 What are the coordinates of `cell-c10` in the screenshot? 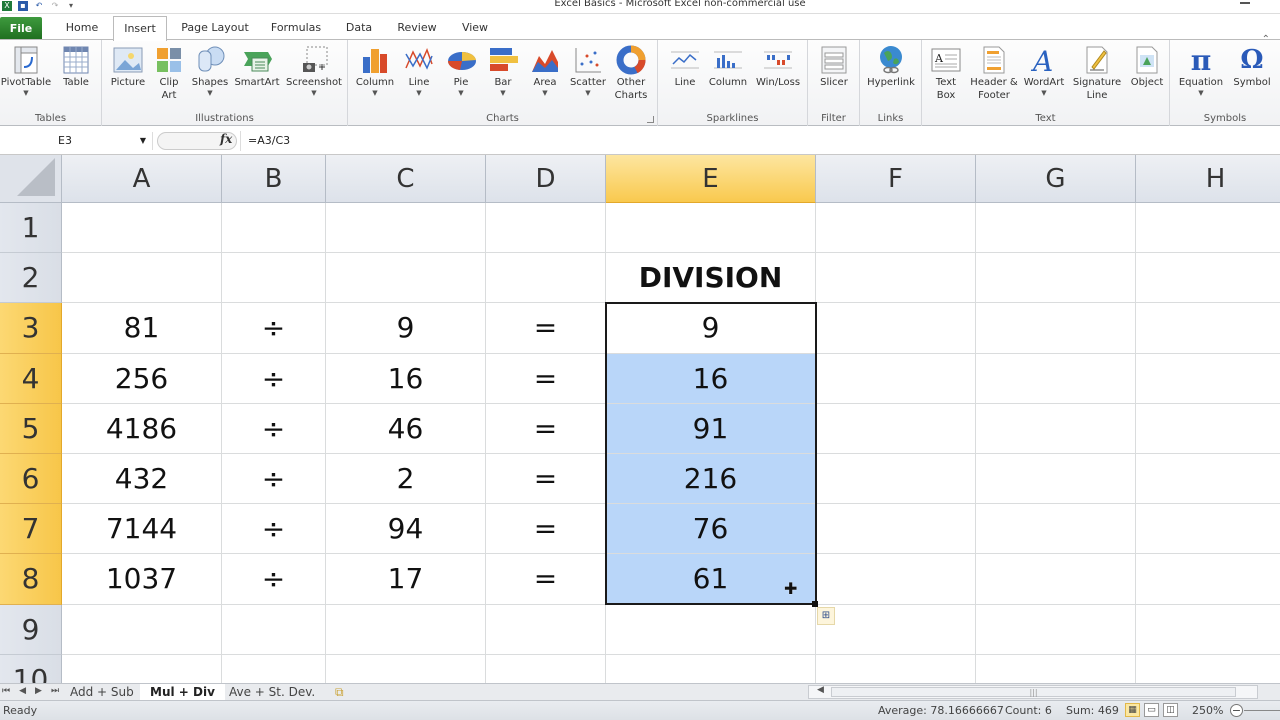 It's located at (406, 668).